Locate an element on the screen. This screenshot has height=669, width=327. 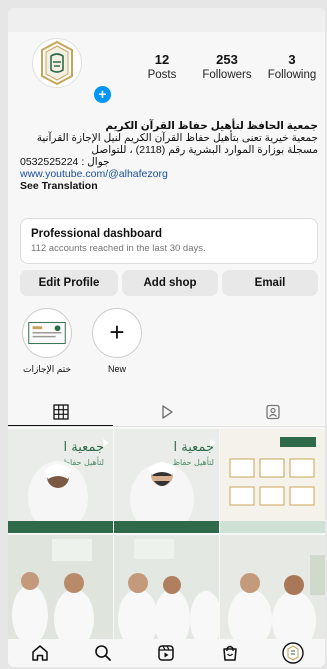
nav-home is located at coordinates (40, 653).